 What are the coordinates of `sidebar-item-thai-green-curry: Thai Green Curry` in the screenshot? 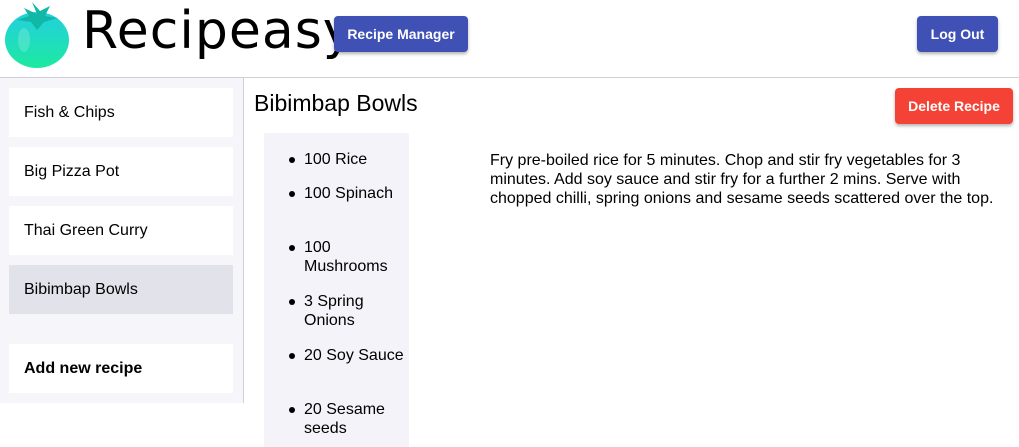 It's located at (121, 230).